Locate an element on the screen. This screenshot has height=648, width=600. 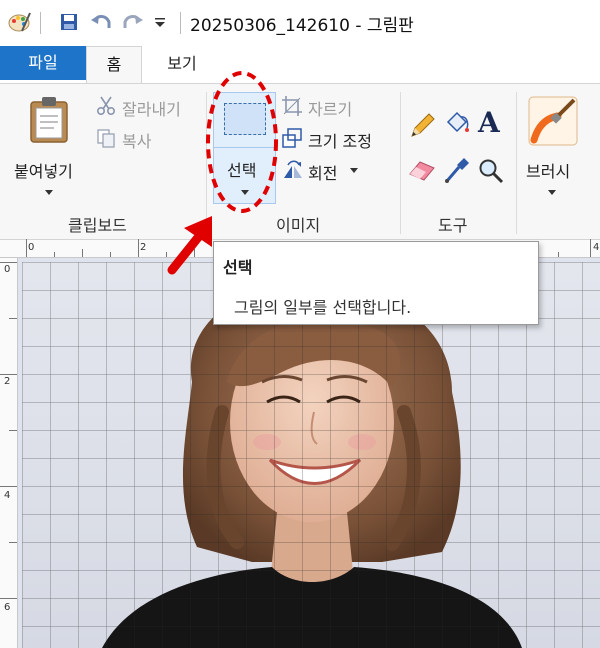
scissors-icon is located at coordinates (106, 106).